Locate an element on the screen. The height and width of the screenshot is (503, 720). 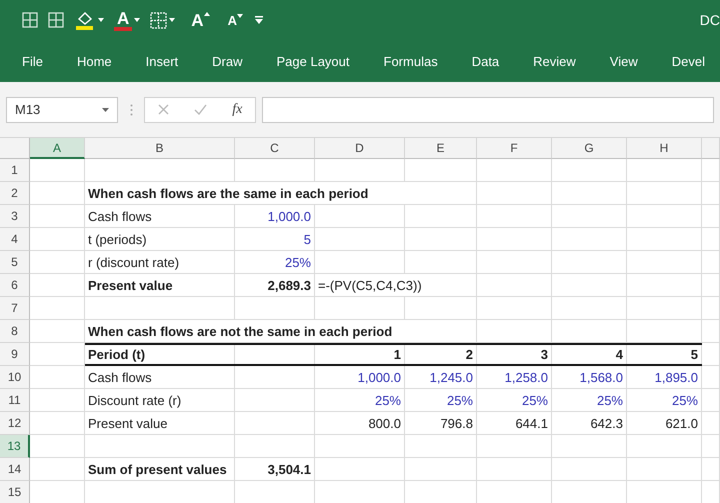
row-header: 13 is located at coordinates (15, 446).